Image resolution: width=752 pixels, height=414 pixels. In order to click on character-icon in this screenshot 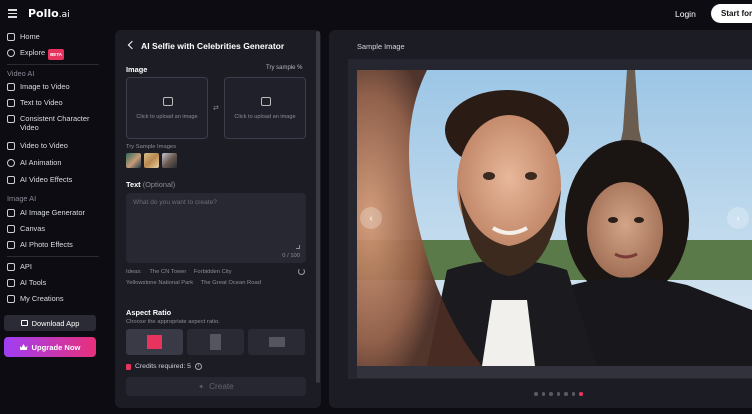, I will do `click(11, 118)`.